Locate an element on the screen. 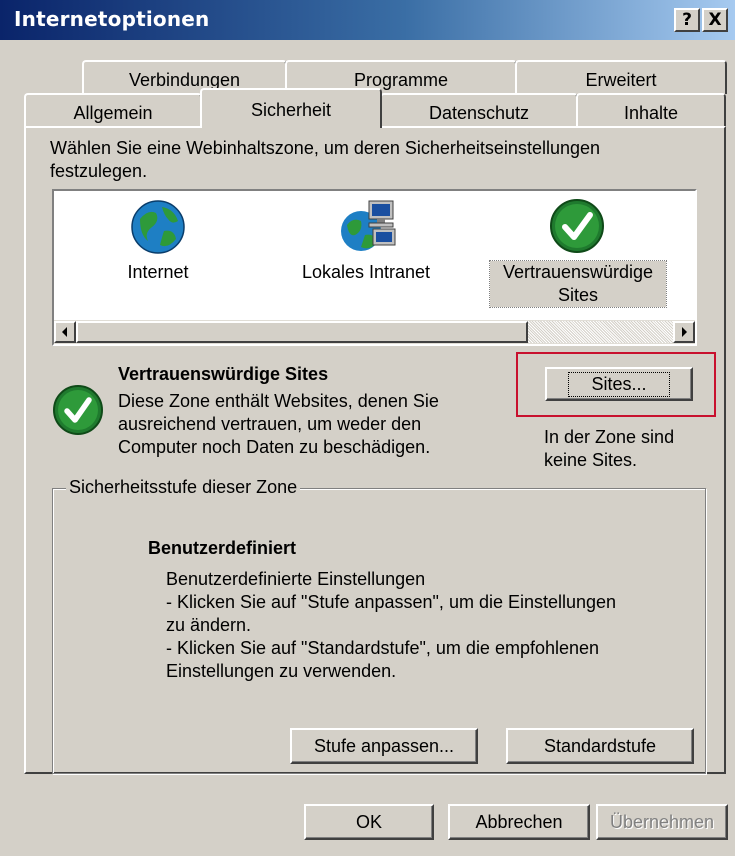 This screenshot has width=735, height=856. scroll-right-button is located at coordinates (684, 332).